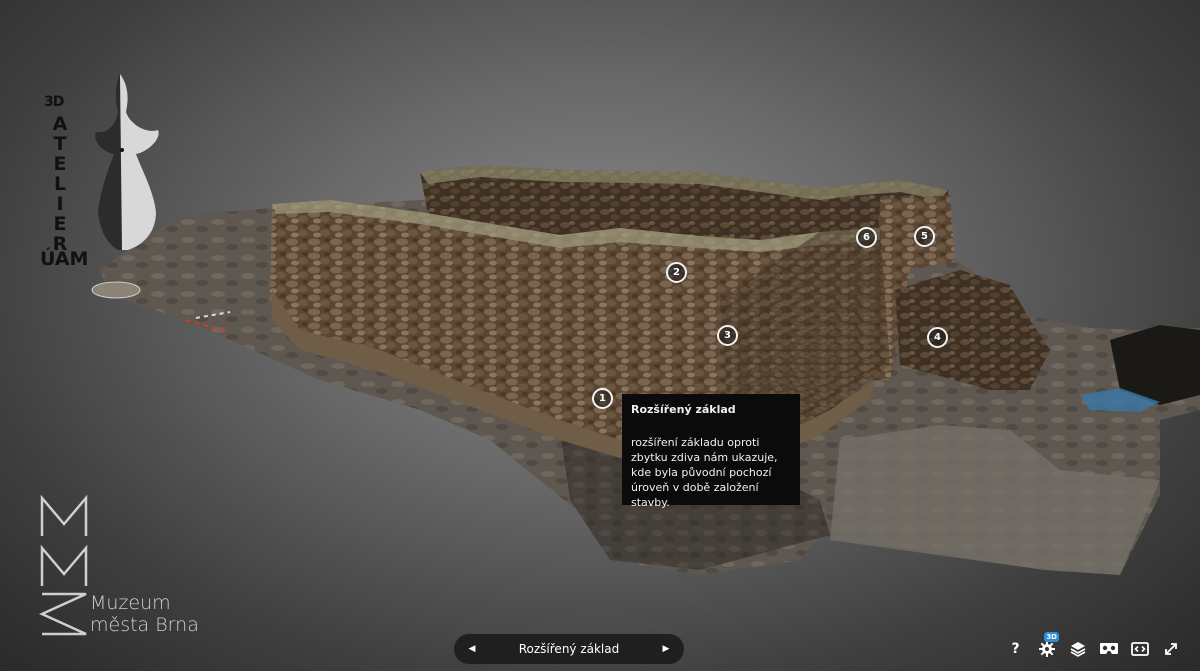  Describe the element at coordinates (676, 272) in the screenshot. I see `annotation-hotspot-2: 2` at that location.